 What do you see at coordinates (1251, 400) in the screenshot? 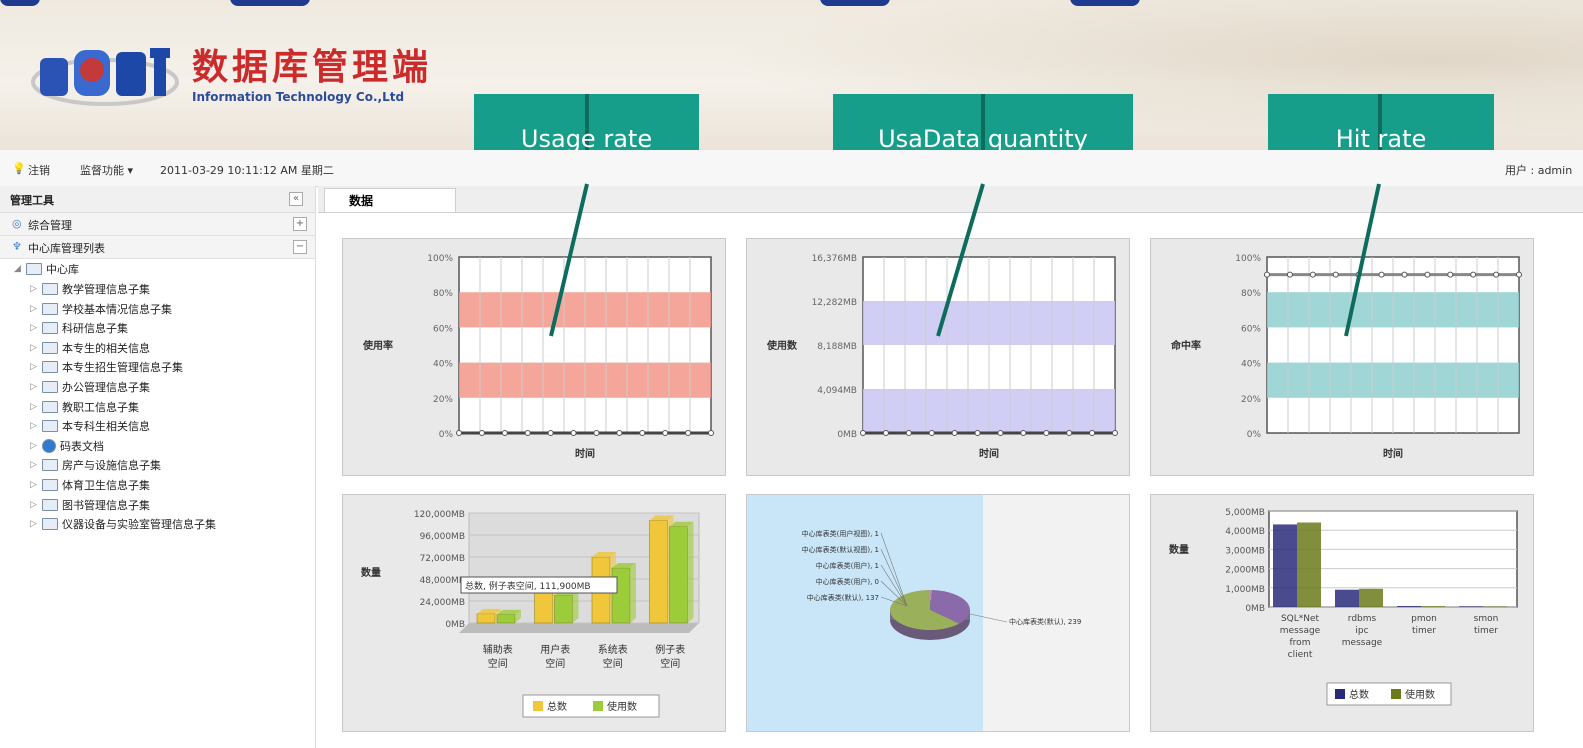
I see `y-tick-label: 20%` at bounding box center [1251, 400].